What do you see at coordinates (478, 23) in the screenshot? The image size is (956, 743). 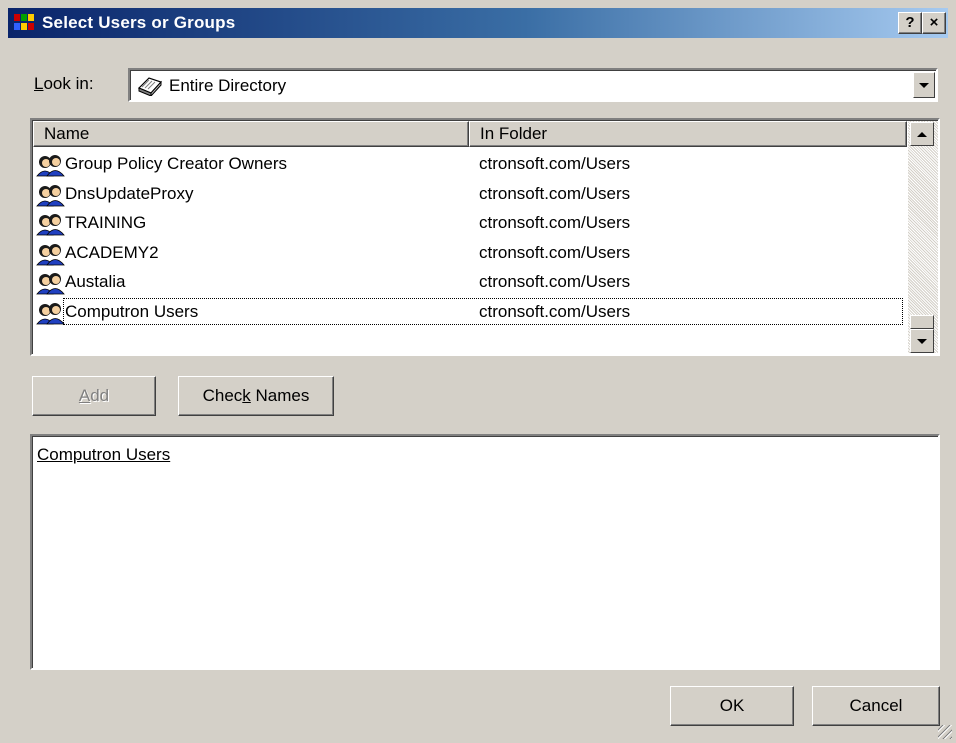 I see `title-bar: Select Users or Groups ? ×` at bounding box center [478, 23].